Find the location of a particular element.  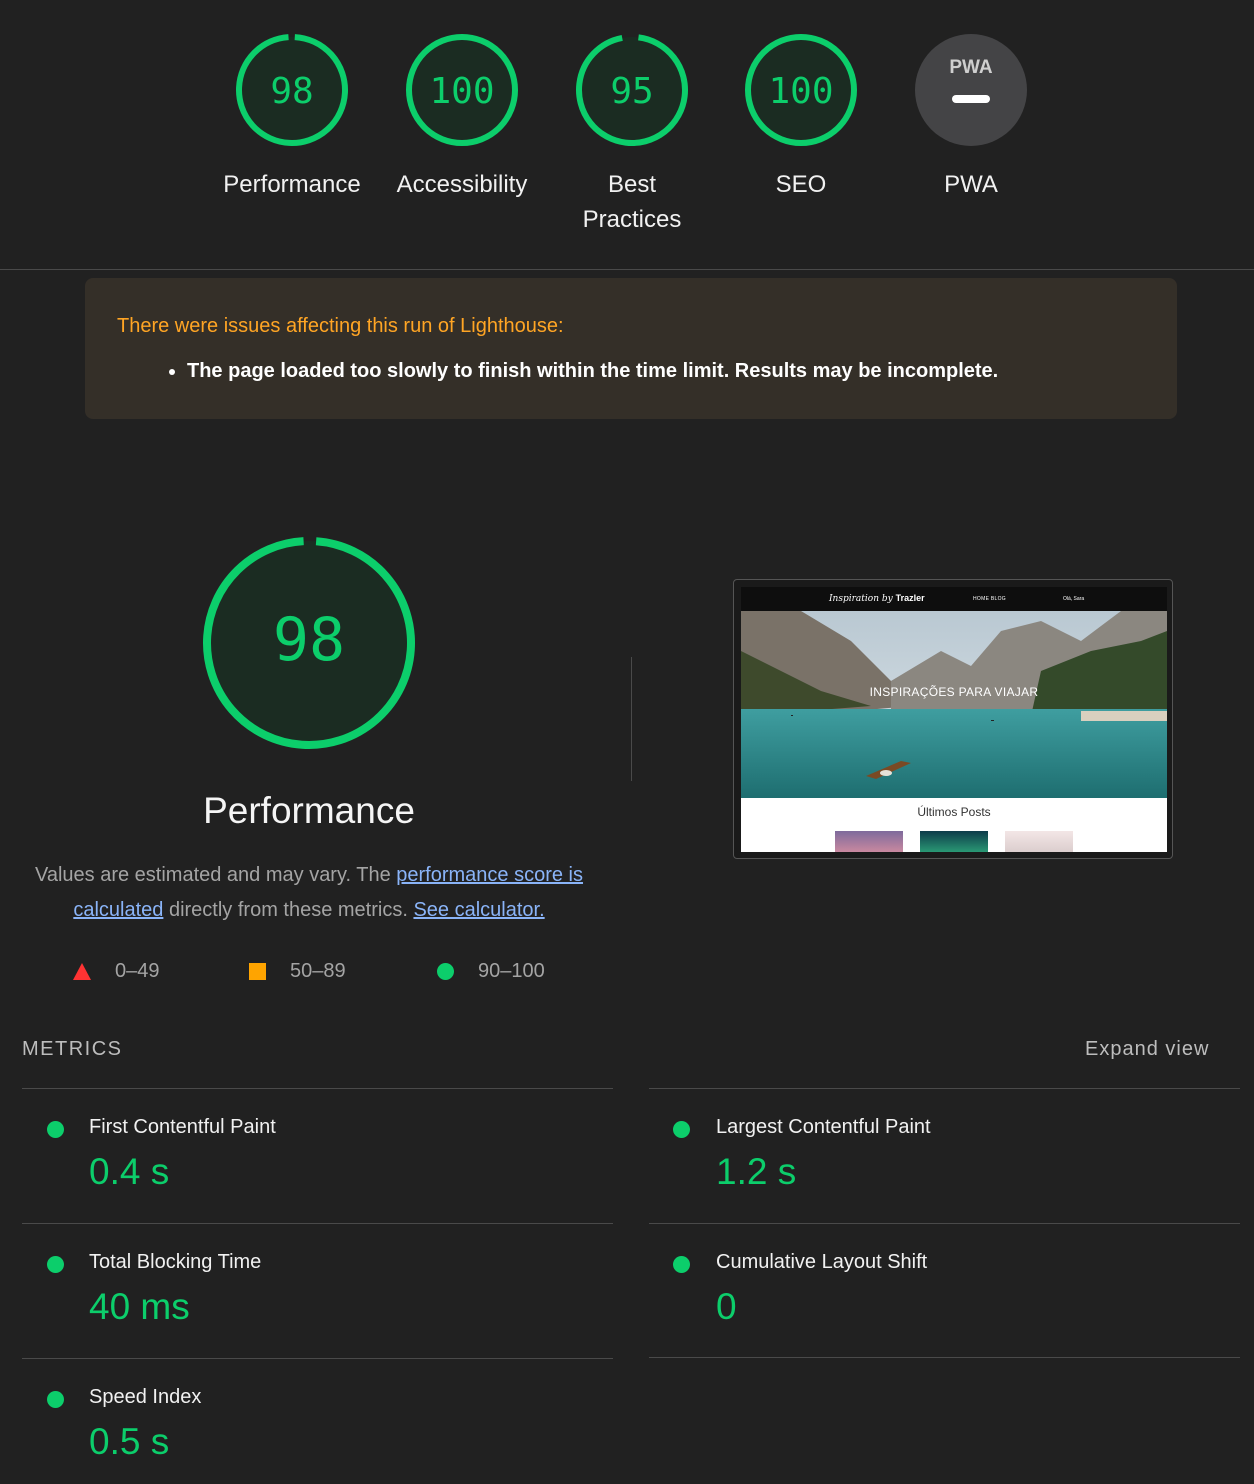

screenshot-hero-image is located at coordinates (954, 704).